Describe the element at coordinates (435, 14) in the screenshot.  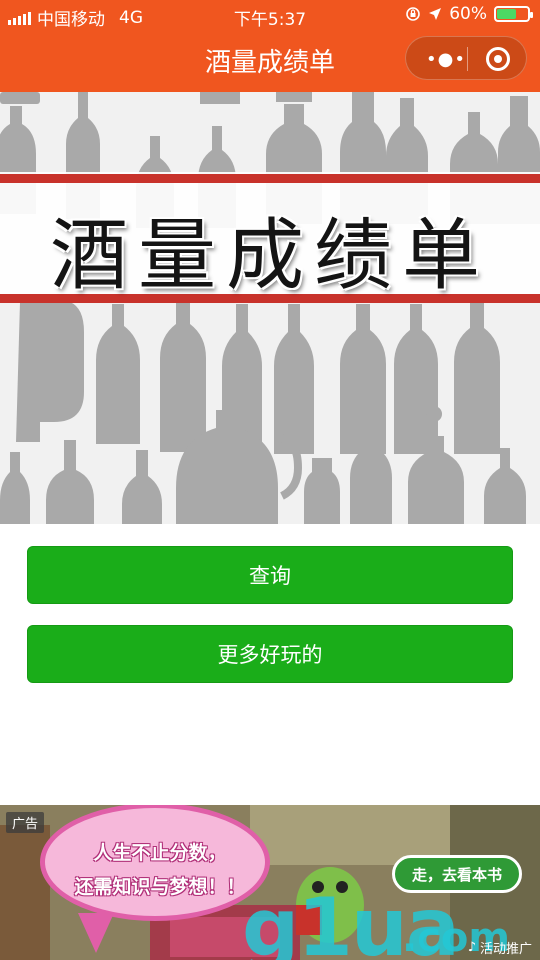
I see `location-arrow-icon` at that location.